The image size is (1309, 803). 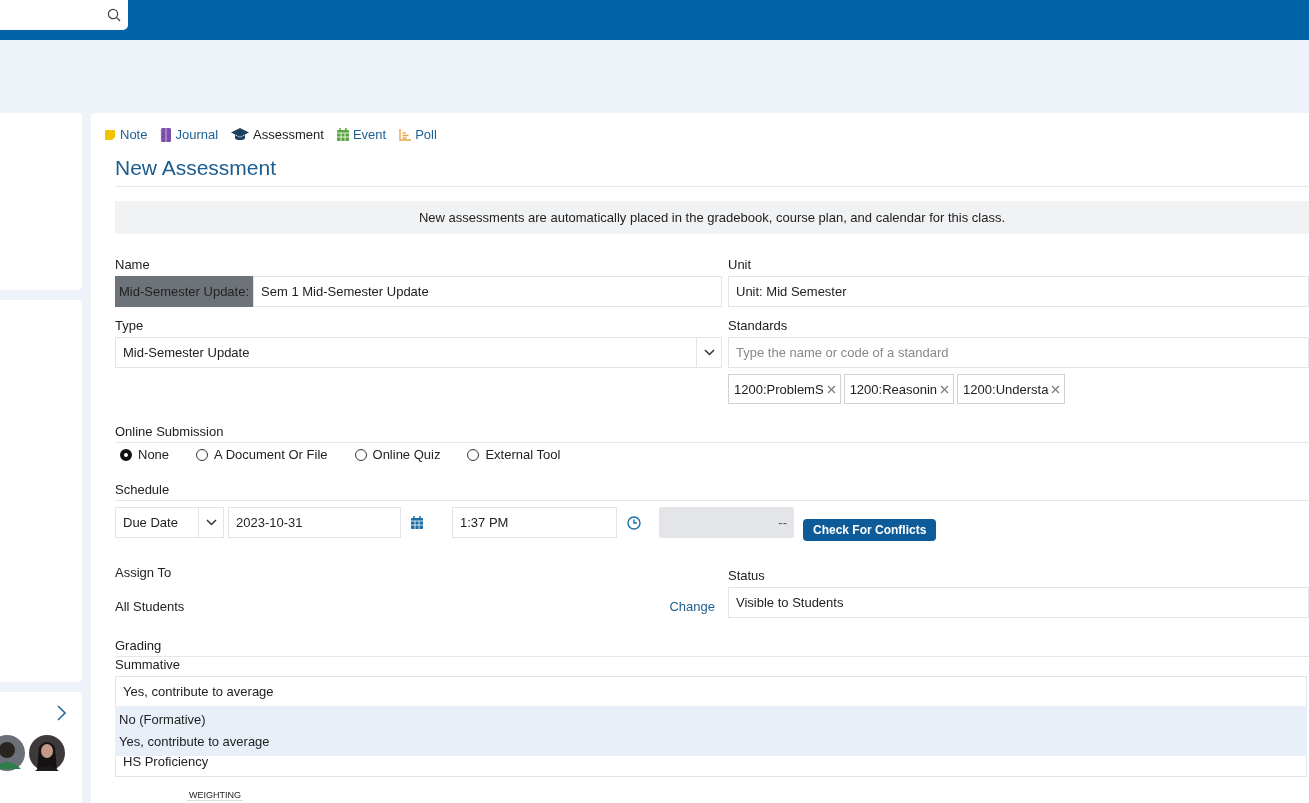 What do you see at coordinates (534, 522) in the screenshot?
I see `time-field: 1:37 PM` at bounding box center [534, 522].